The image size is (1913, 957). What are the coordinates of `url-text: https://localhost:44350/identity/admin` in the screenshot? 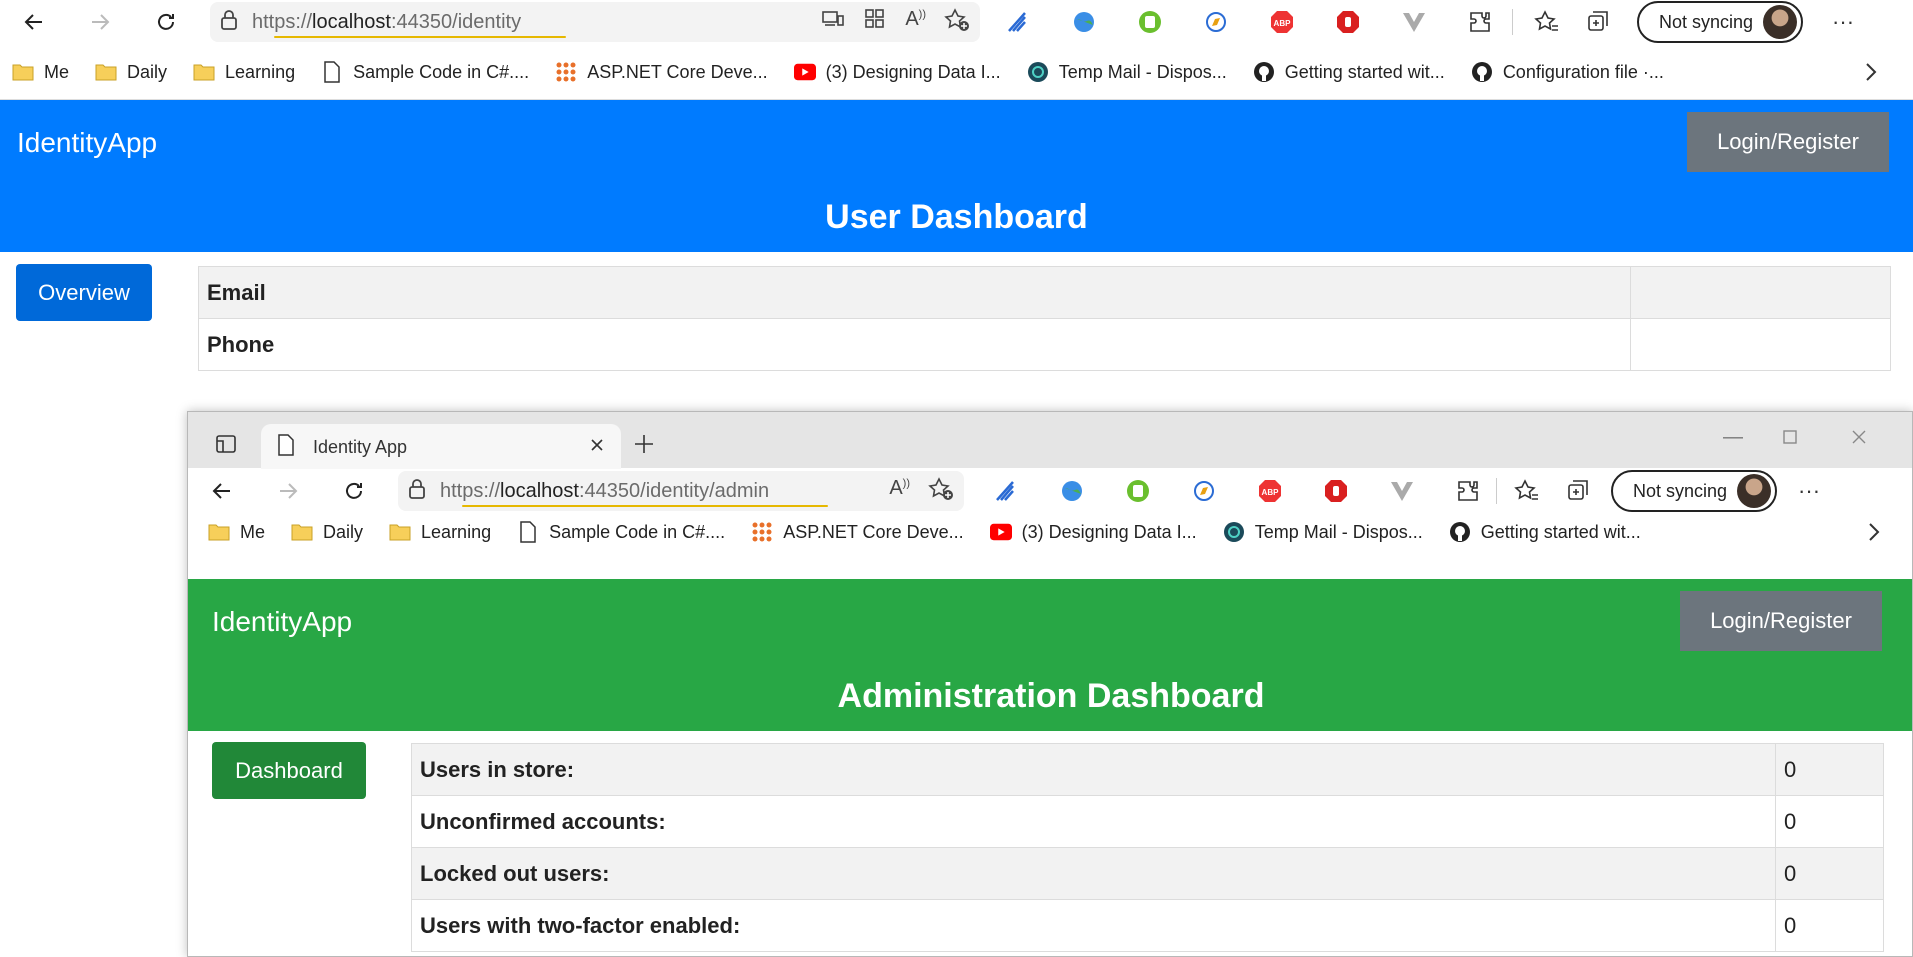 It's located at (604, 491).